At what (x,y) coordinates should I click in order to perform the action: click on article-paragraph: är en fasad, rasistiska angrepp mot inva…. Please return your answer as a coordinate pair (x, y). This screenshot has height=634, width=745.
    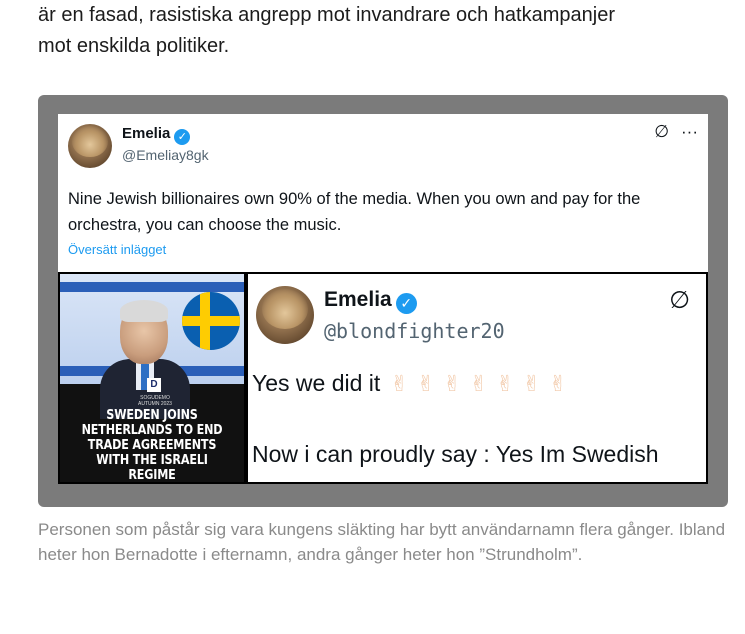
    Looking at the image, I should click on (378, 31).